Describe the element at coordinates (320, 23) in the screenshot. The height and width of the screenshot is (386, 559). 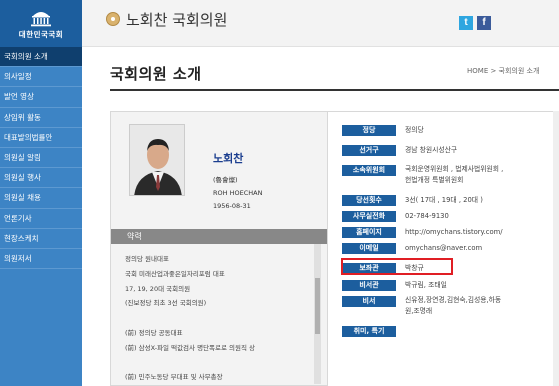
I see `top-header: 노회찬 국회의원 t f` at that location.